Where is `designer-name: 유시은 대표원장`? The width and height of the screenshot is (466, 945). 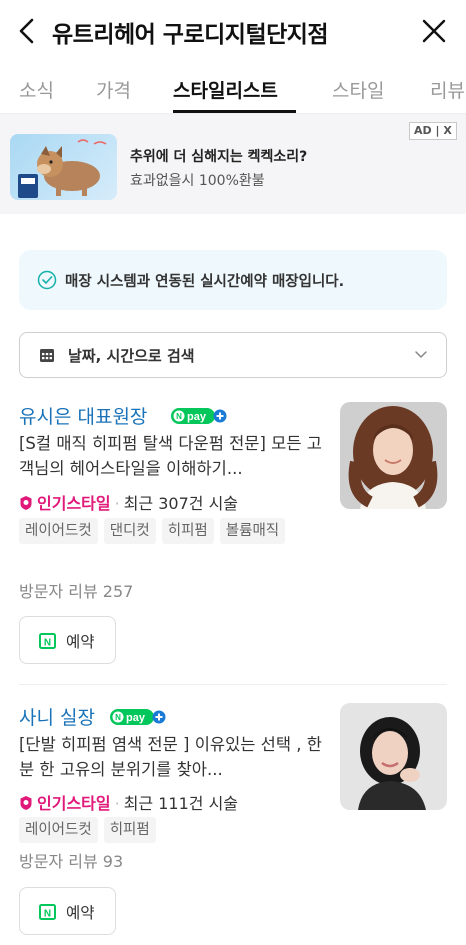
designer-name: 유시은 대표원장 is located at coordinates (83, 415).